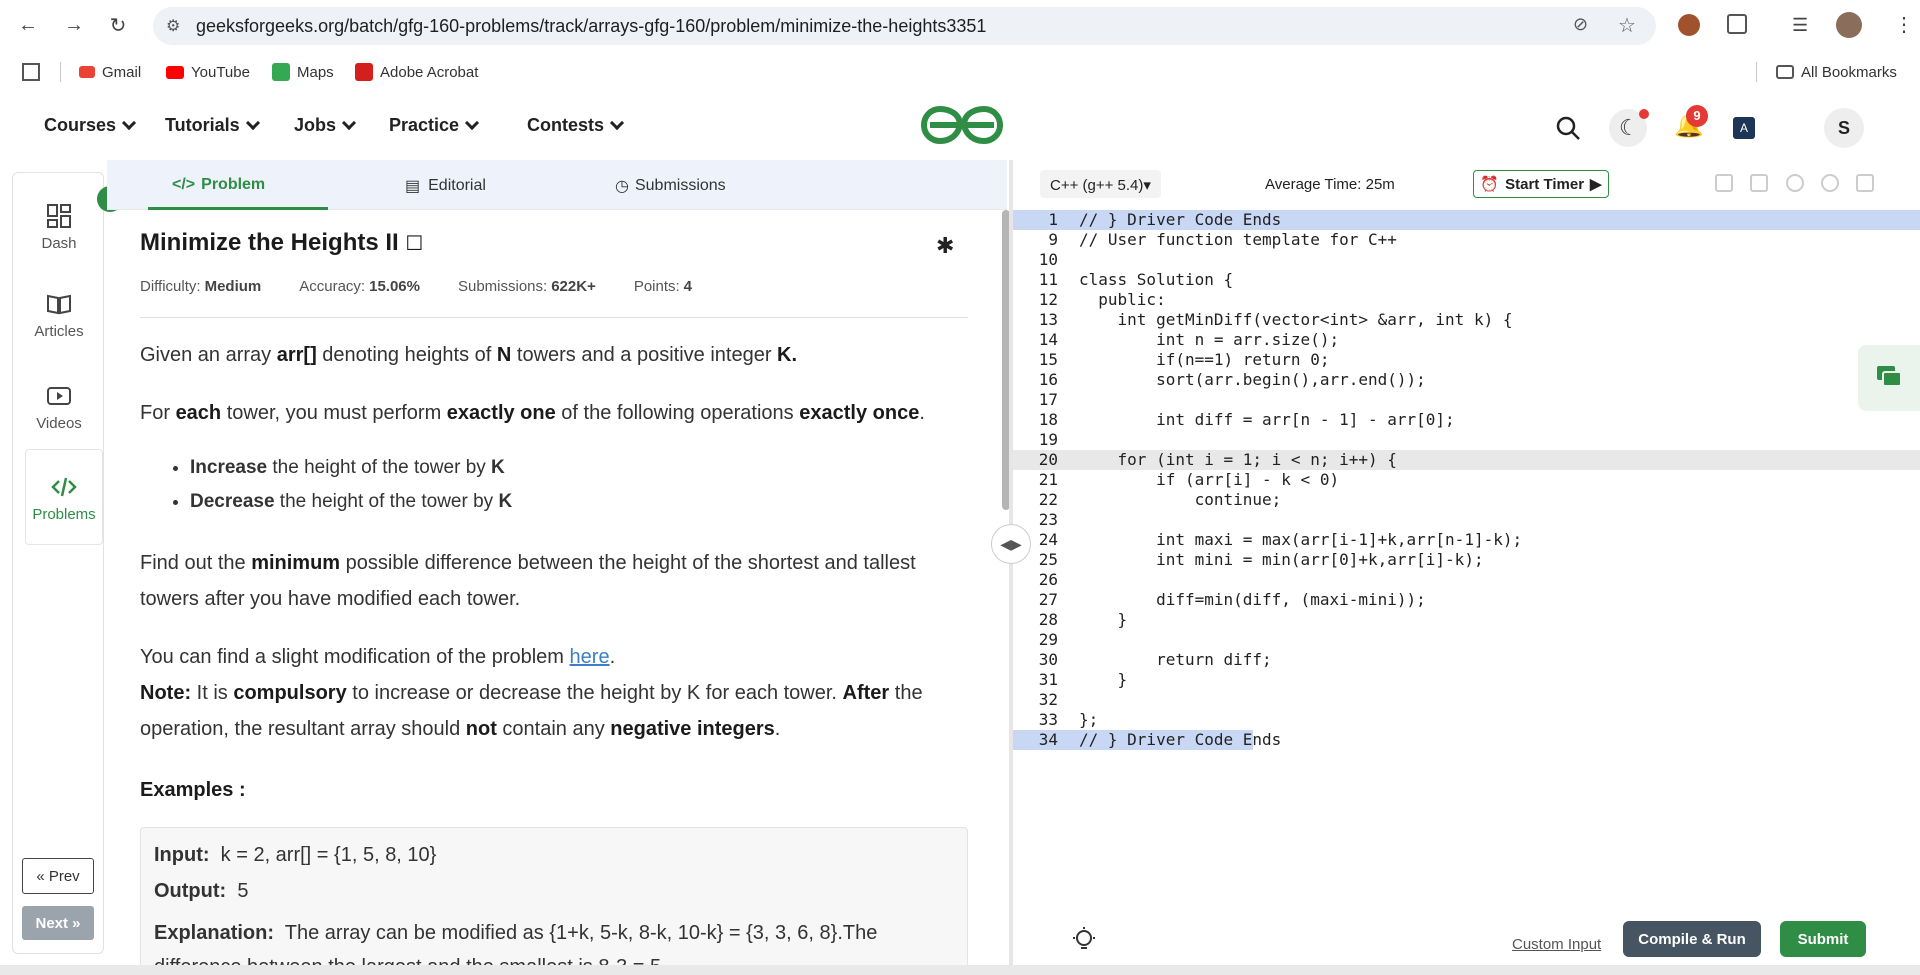  Describe the element at coordinates (960, 970) in the screenshot. I see `window-bottom-edge` at that location.